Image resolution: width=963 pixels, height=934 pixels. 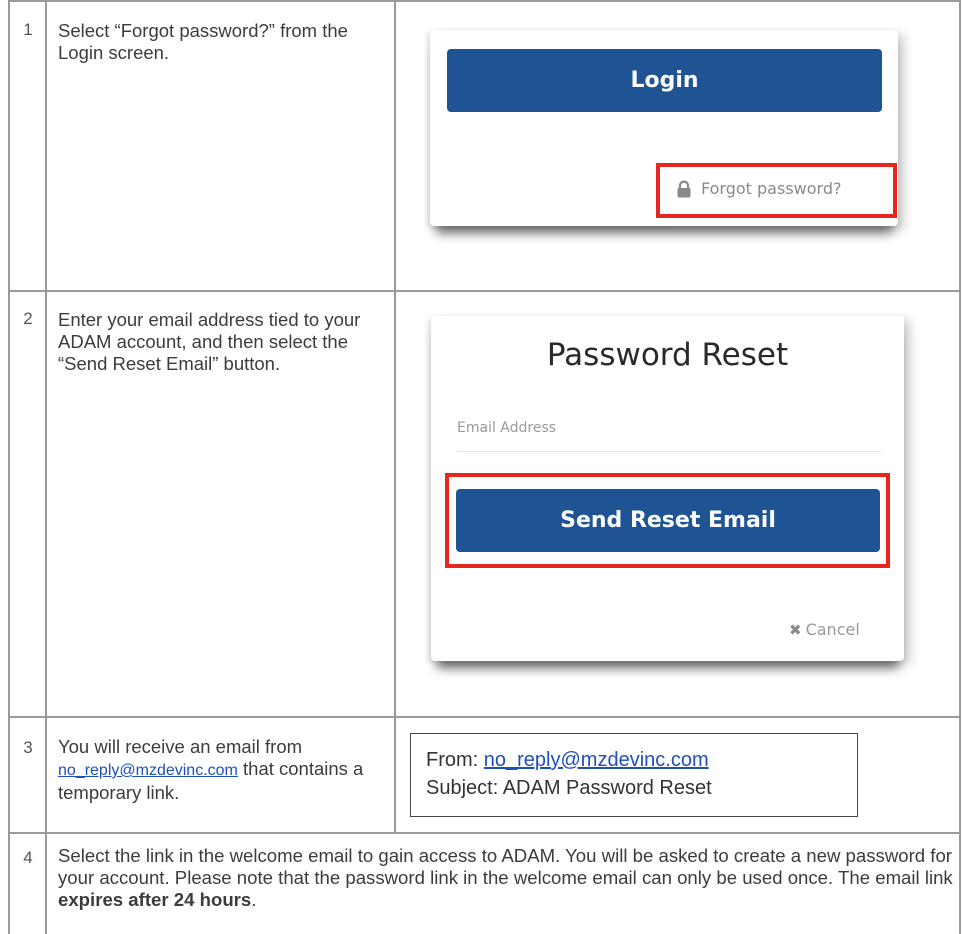 What do you see at coordinates (596, 760) in the screenshot?
I see `email-from-address: no_reply@mzdevinc.com` at bounding box center [596, 760].